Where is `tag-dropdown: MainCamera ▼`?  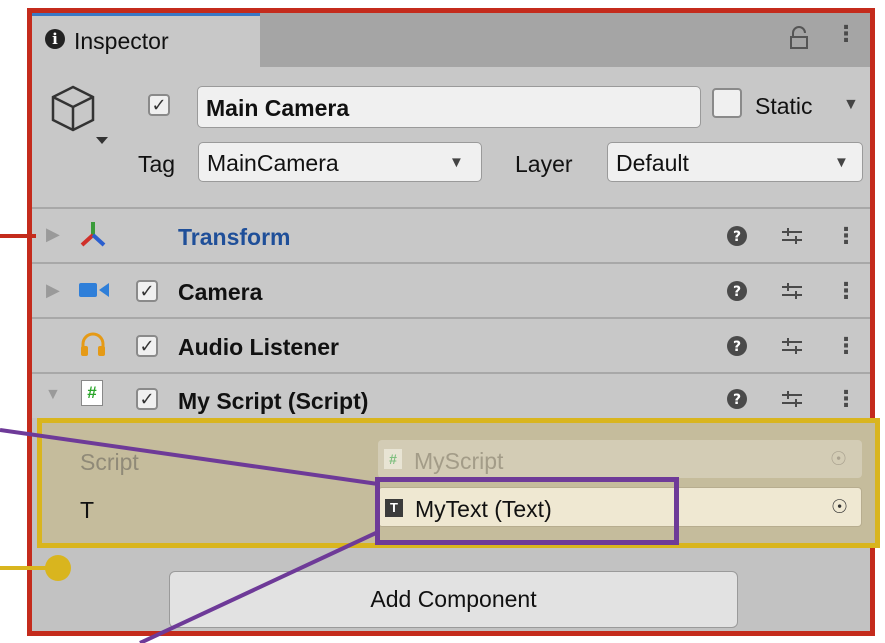
tag-dropdown: MainCamera ▼ is located at coordinates (340, 162).